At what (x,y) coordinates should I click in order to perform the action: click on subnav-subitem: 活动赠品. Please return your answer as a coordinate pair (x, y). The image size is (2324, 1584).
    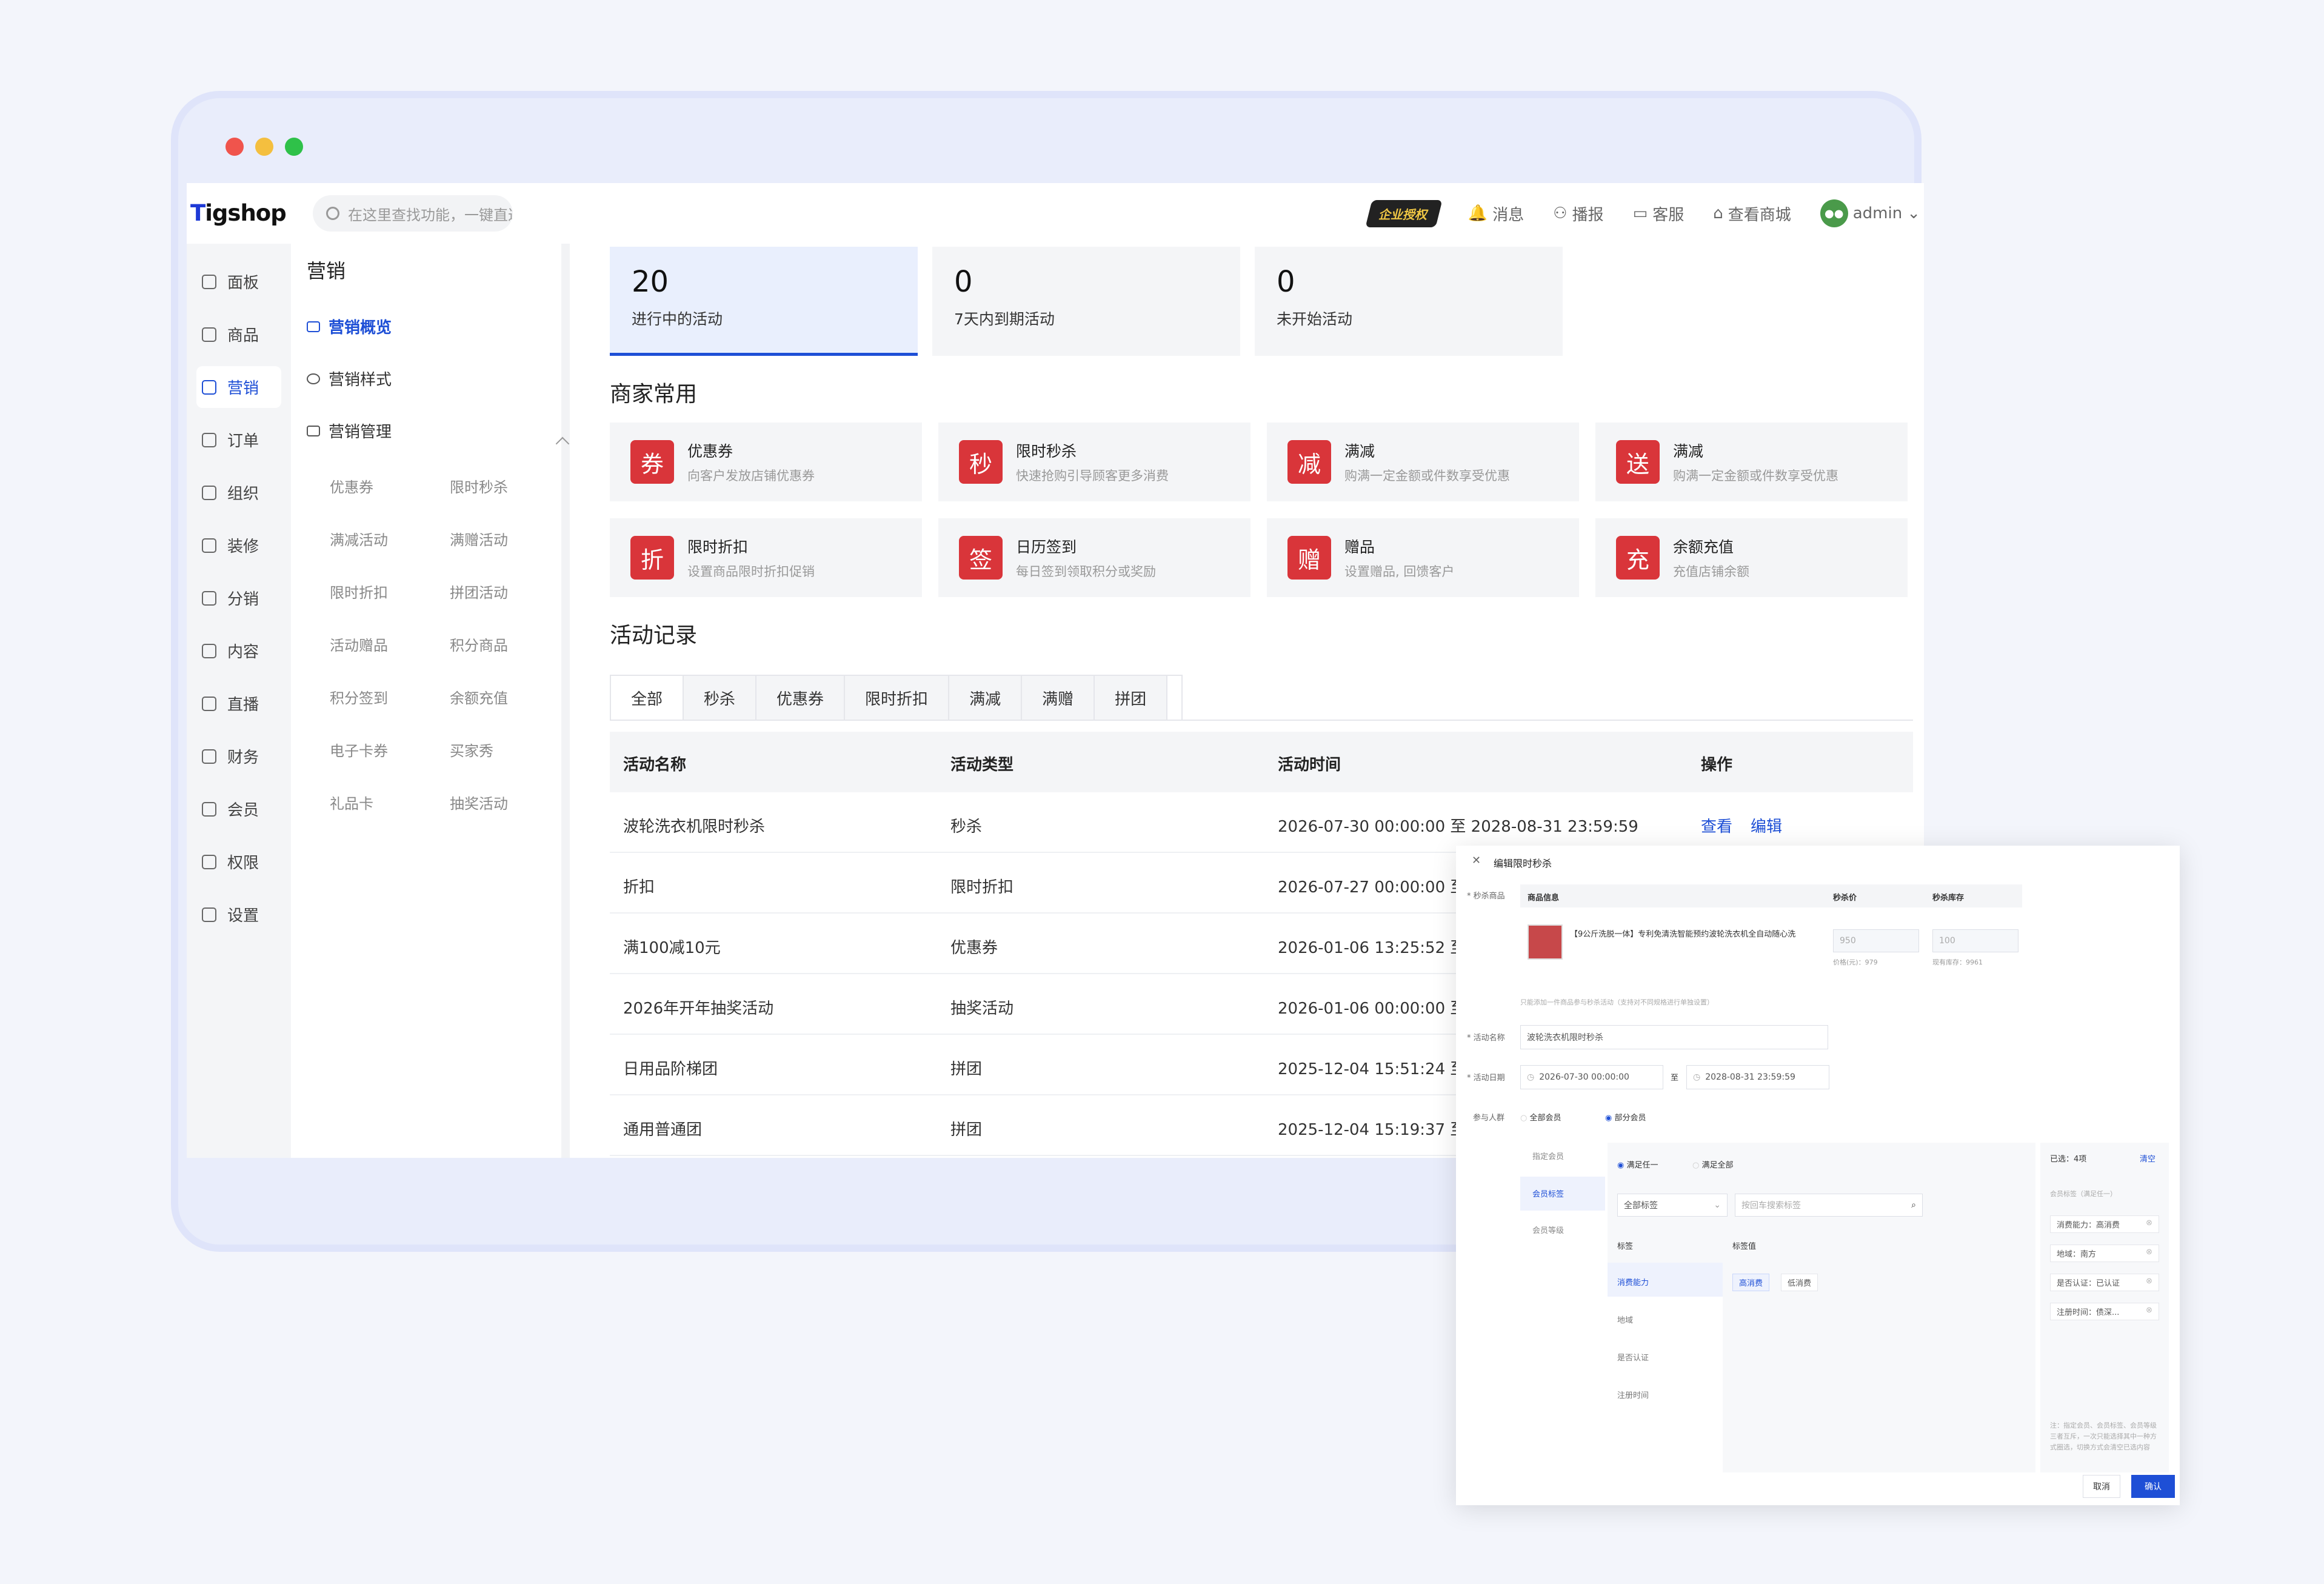
    Looking at the image, I should click on (359, 644).